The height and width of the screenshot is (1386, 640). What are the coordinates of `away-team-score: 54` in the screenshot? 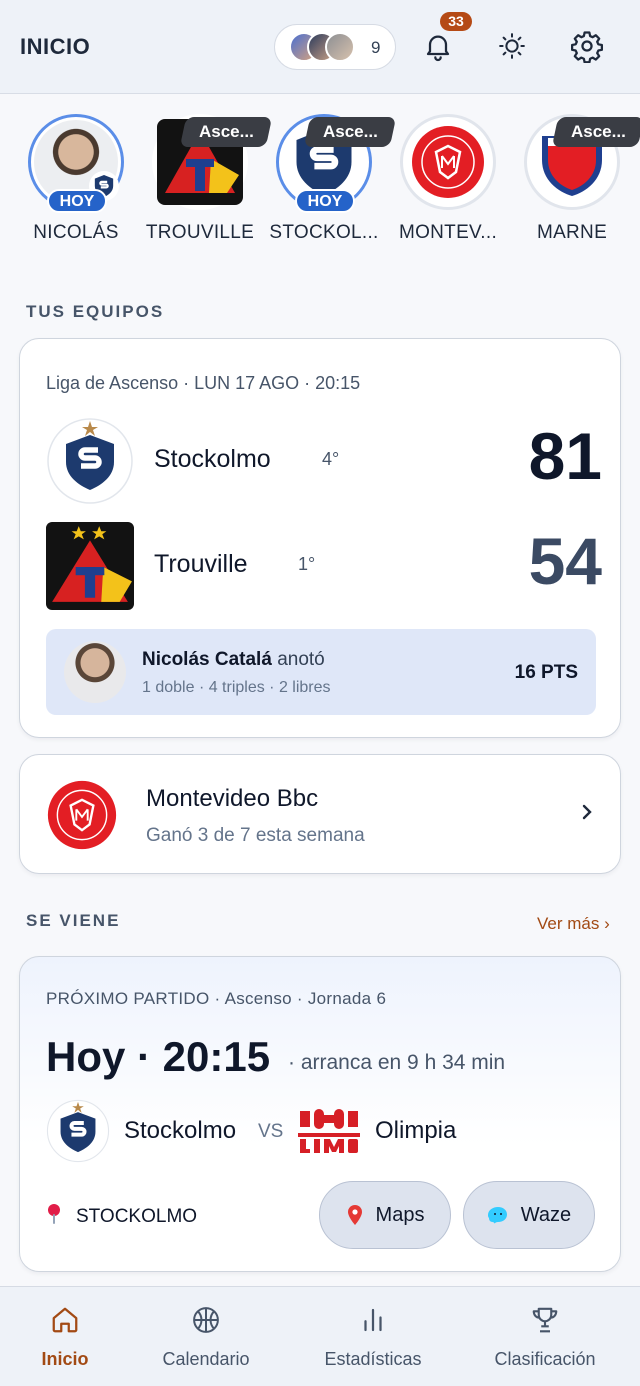 It's located at (565, 561).